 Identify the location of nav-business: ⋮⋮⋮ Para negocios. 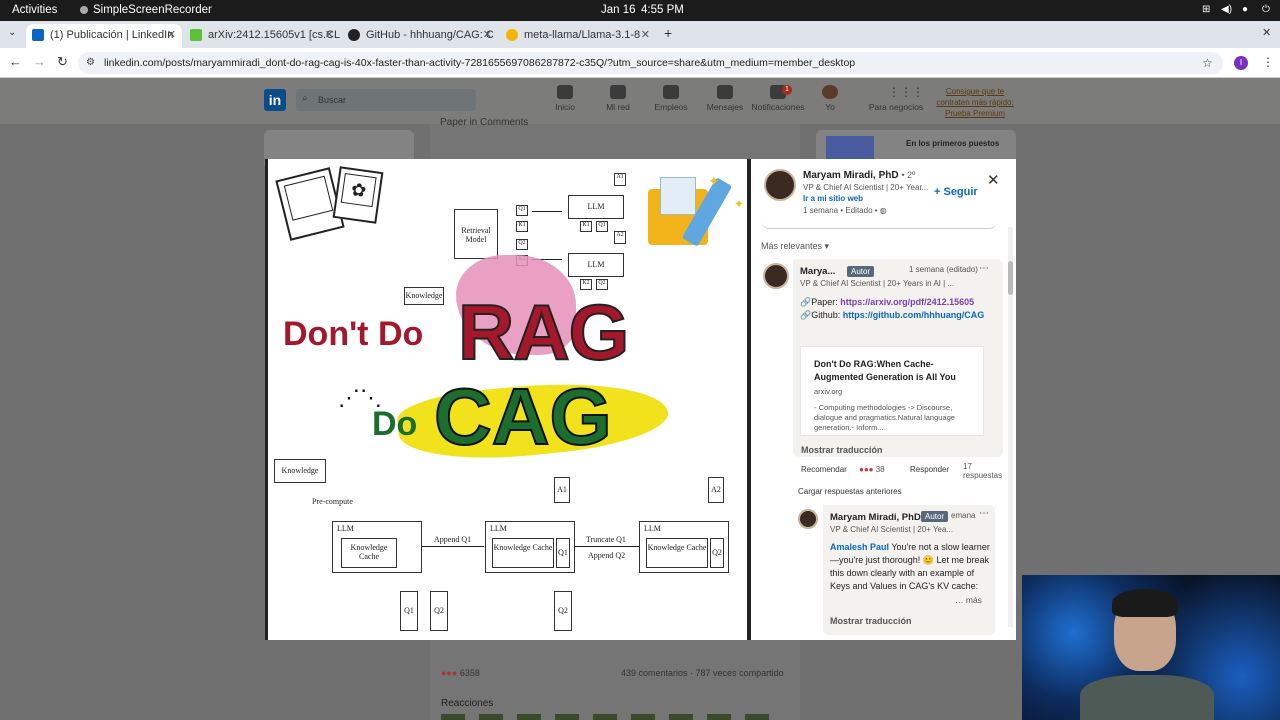
(896, 98).